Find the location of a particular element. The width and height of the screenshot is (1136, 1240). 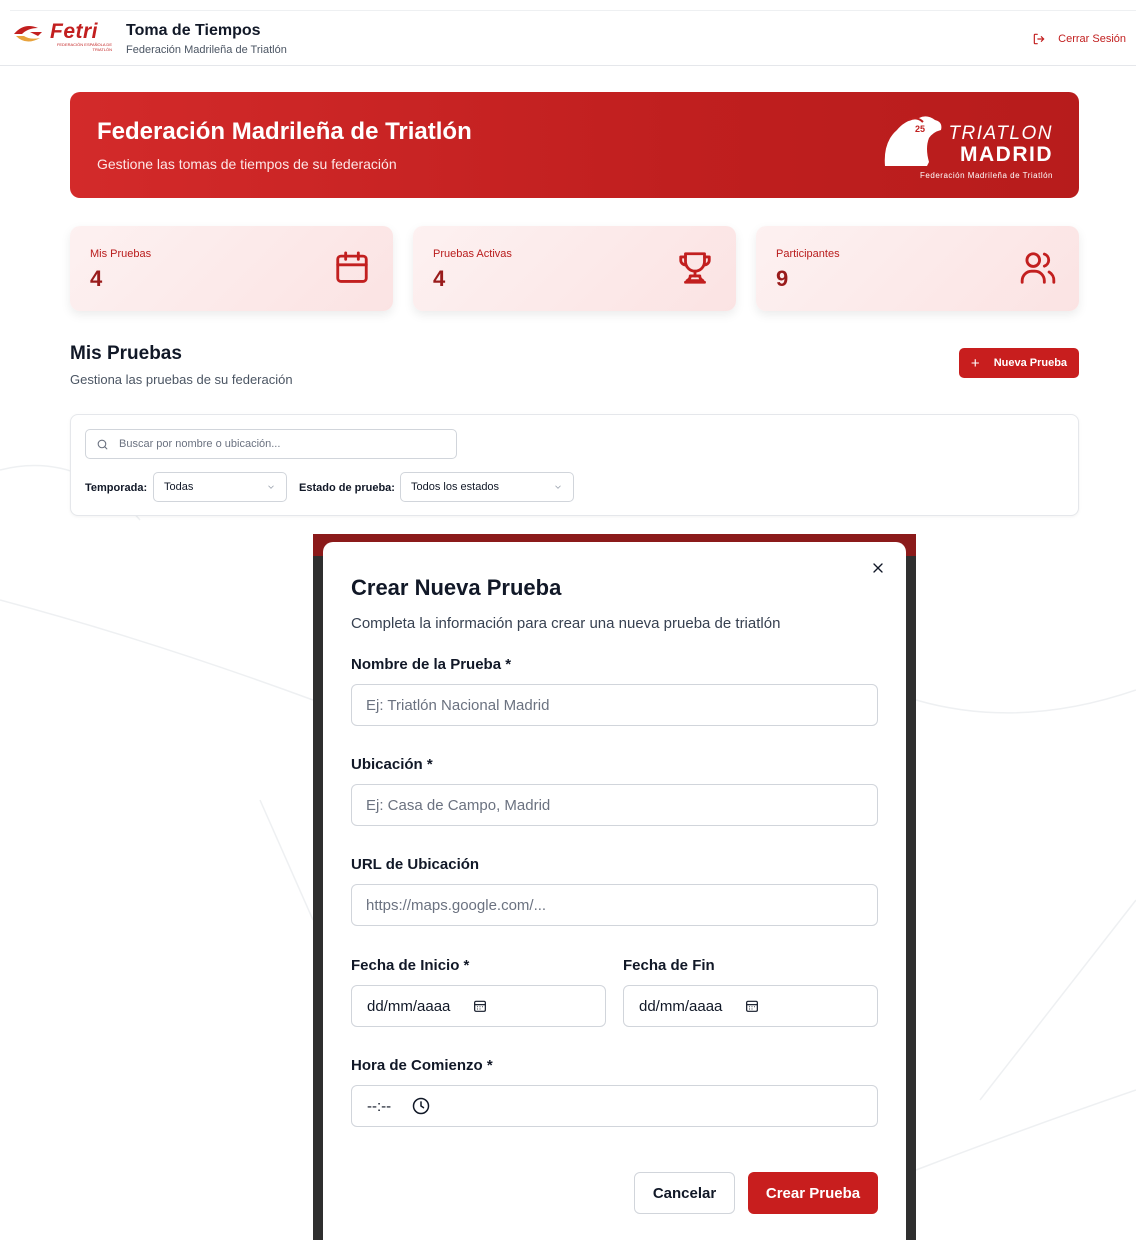

logo-line-triatlon: TRIATLON is located at coordinates (1000, 133).